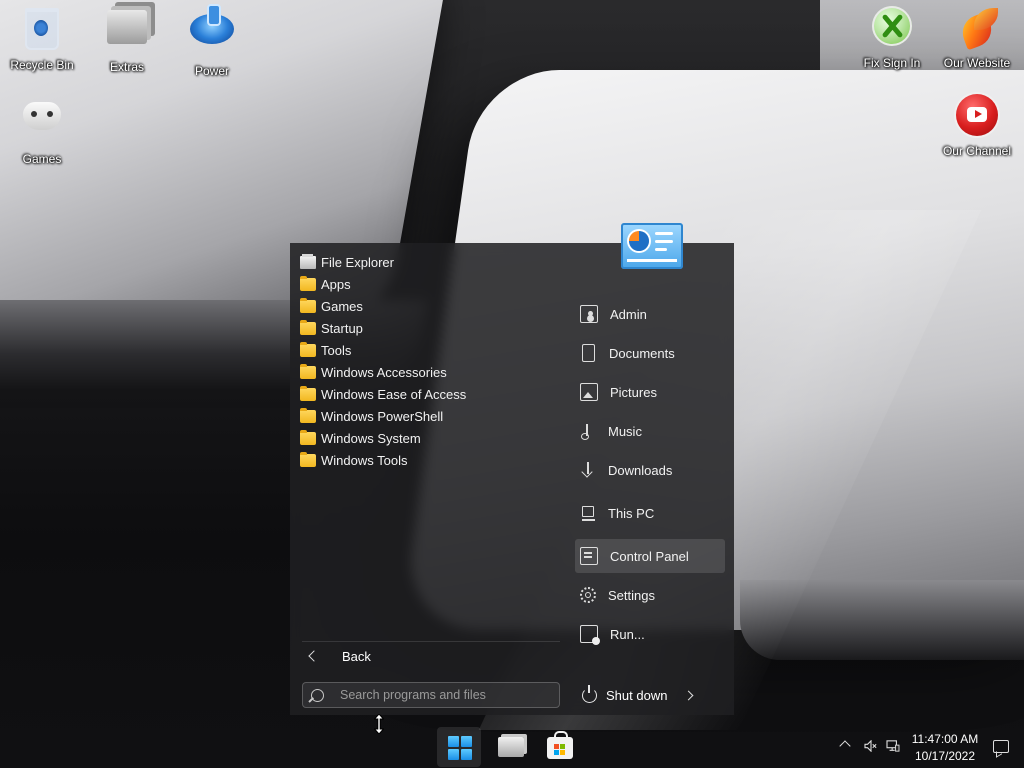 Image resolution: width=1024 pixels, height=768 pixels. I want to click on back-label: Back, so click(356, 656).